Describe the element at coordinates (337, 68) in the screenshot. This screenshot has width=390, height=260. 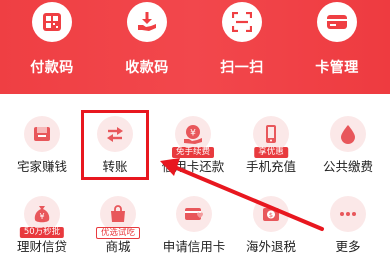
I see `card-management-label: 卡管理` at that location.